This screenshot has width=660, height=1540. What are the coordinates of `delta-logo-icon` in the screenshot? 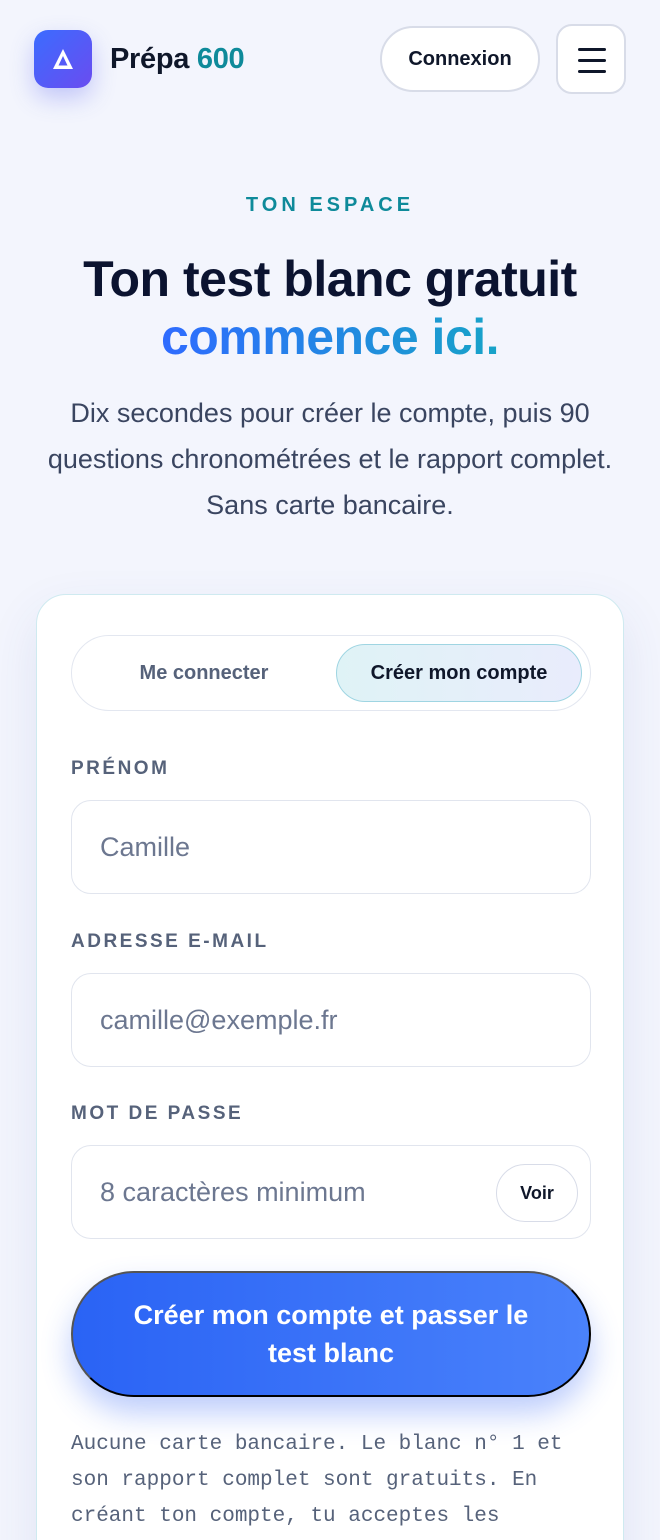 It's located at (63, 59).